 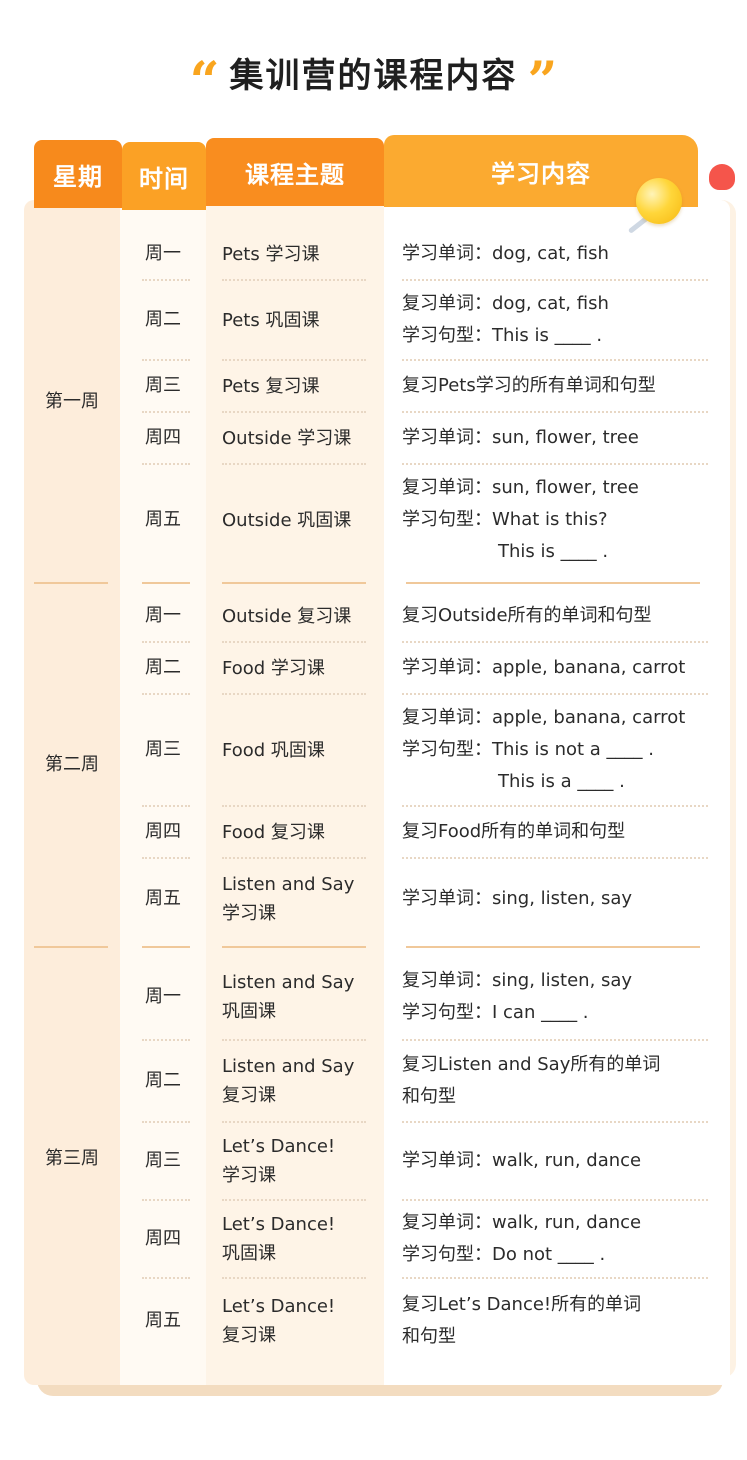 I want to click on content-line: 学习单词：dog, cat, fish, so click(x=505, y=253).